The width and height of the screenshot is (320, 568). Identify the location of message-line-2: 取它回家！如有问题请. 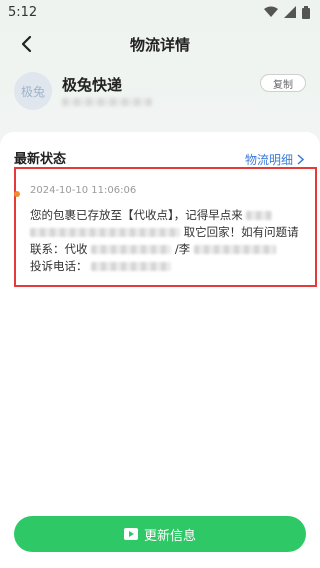
(167, 232).